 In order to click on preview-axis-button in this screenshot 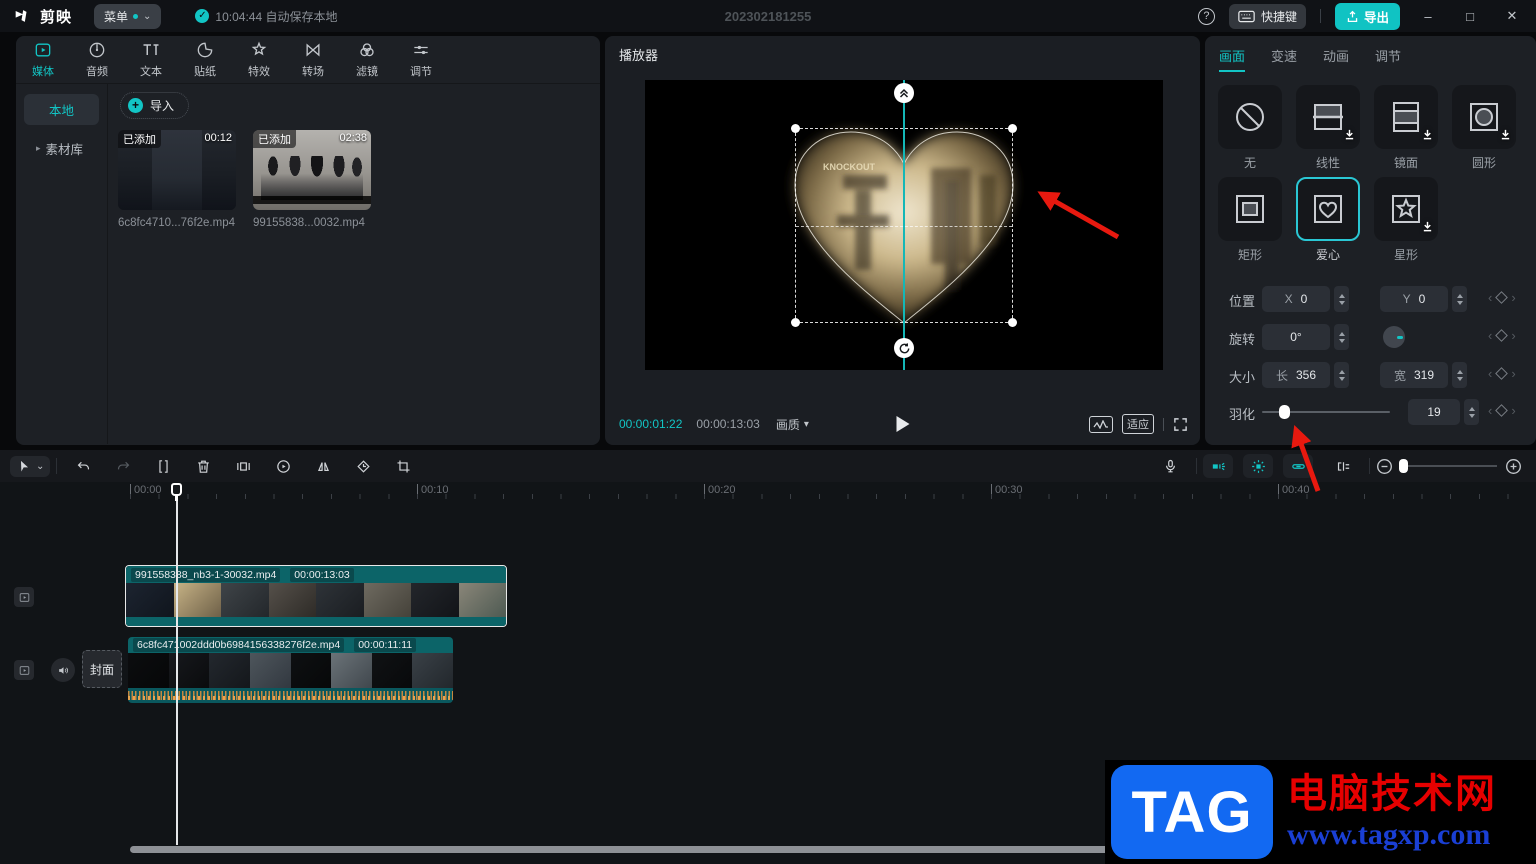, I will do `click(1343, 466)`.